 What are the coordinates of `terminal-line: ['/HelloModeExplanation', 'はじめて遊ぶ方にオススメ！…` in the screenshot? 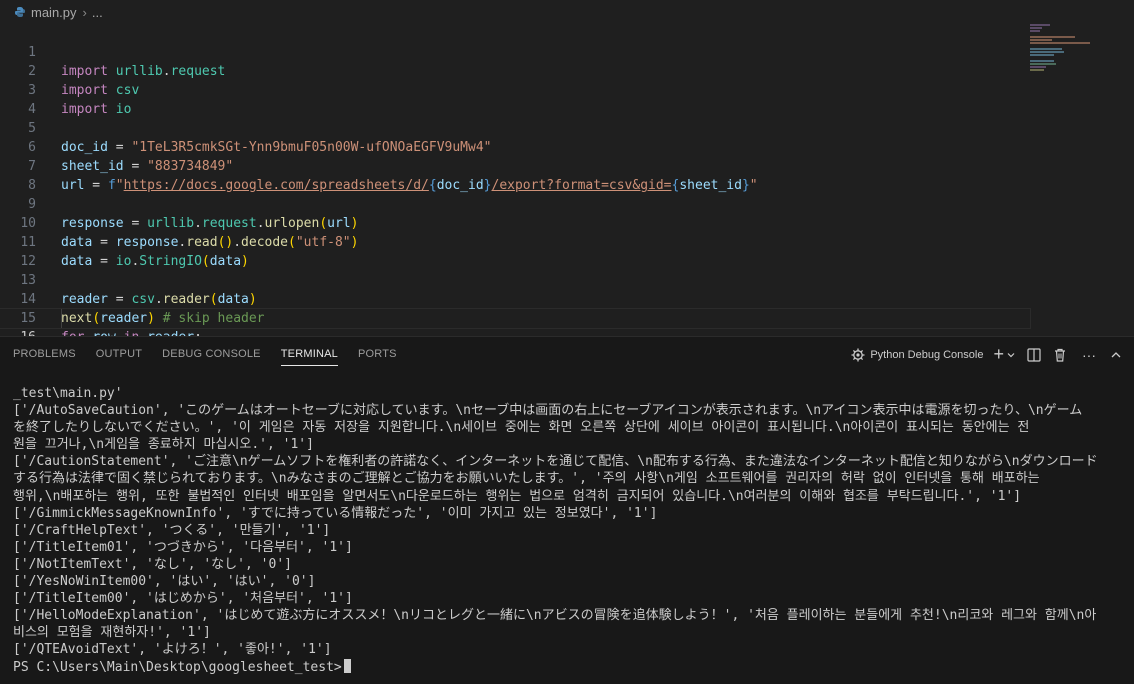 It's located at (555, 616).